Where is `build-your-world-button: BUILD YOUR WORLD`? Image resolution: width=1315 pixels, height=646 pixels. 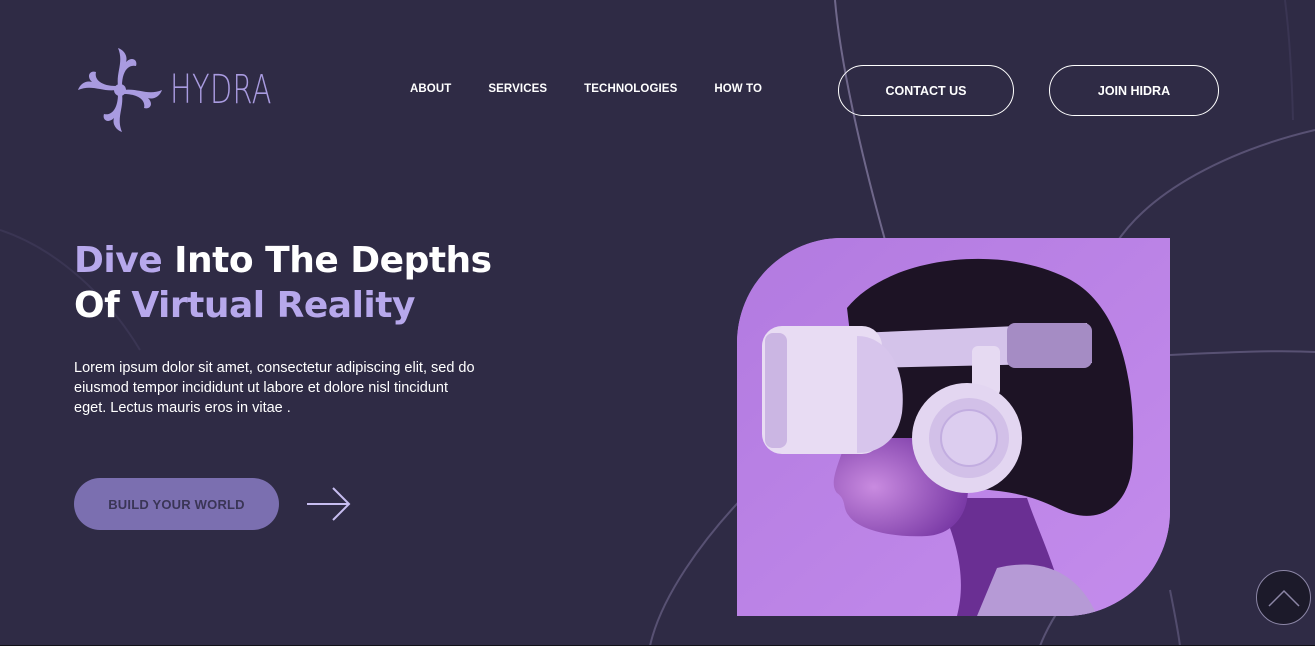
build-your-world-button: BUILD YOUR WORLD is located at coordinates (176, 504).